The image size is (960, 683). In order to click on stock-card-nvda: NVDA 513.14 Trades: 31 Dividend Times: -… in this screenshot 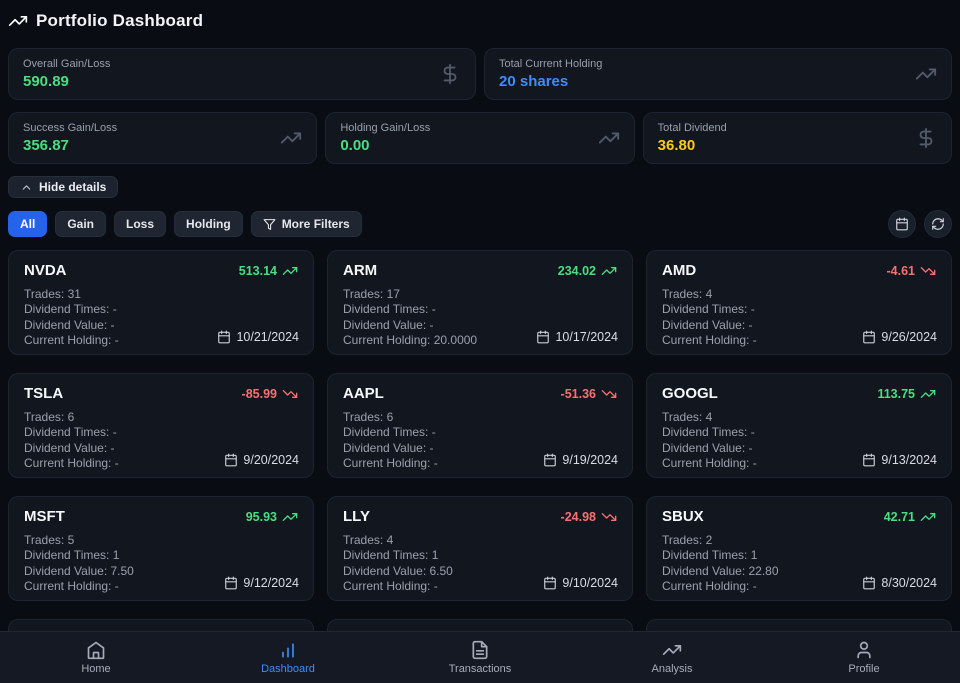, I will do `click(161, 302)`.